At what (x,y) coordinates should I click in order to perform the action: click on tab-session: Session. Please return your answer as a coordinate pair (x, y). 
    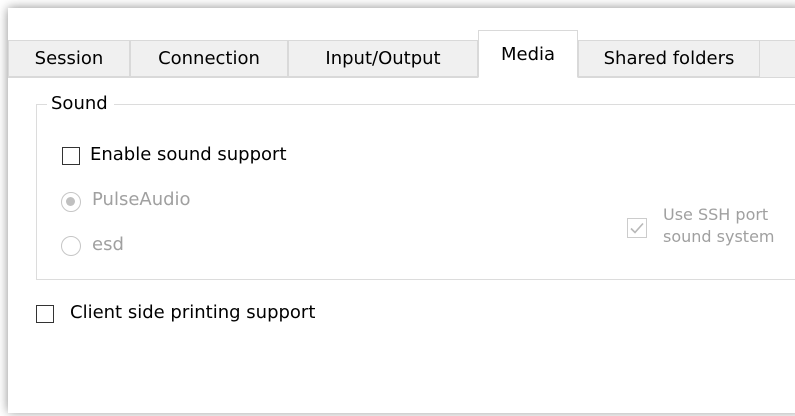
    Looking at the image, I should click on (69, 58).